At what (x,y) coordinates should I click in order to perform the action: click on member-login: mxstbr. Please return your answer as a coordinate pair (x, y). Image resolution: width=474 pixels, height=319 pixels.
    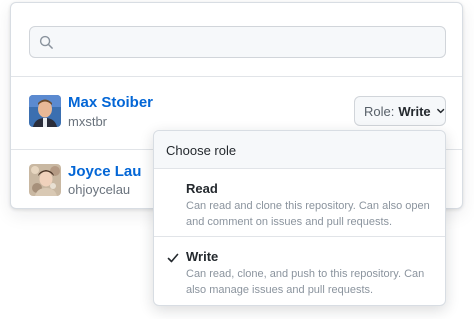
    Looking at the image, I should click on (87, 121).